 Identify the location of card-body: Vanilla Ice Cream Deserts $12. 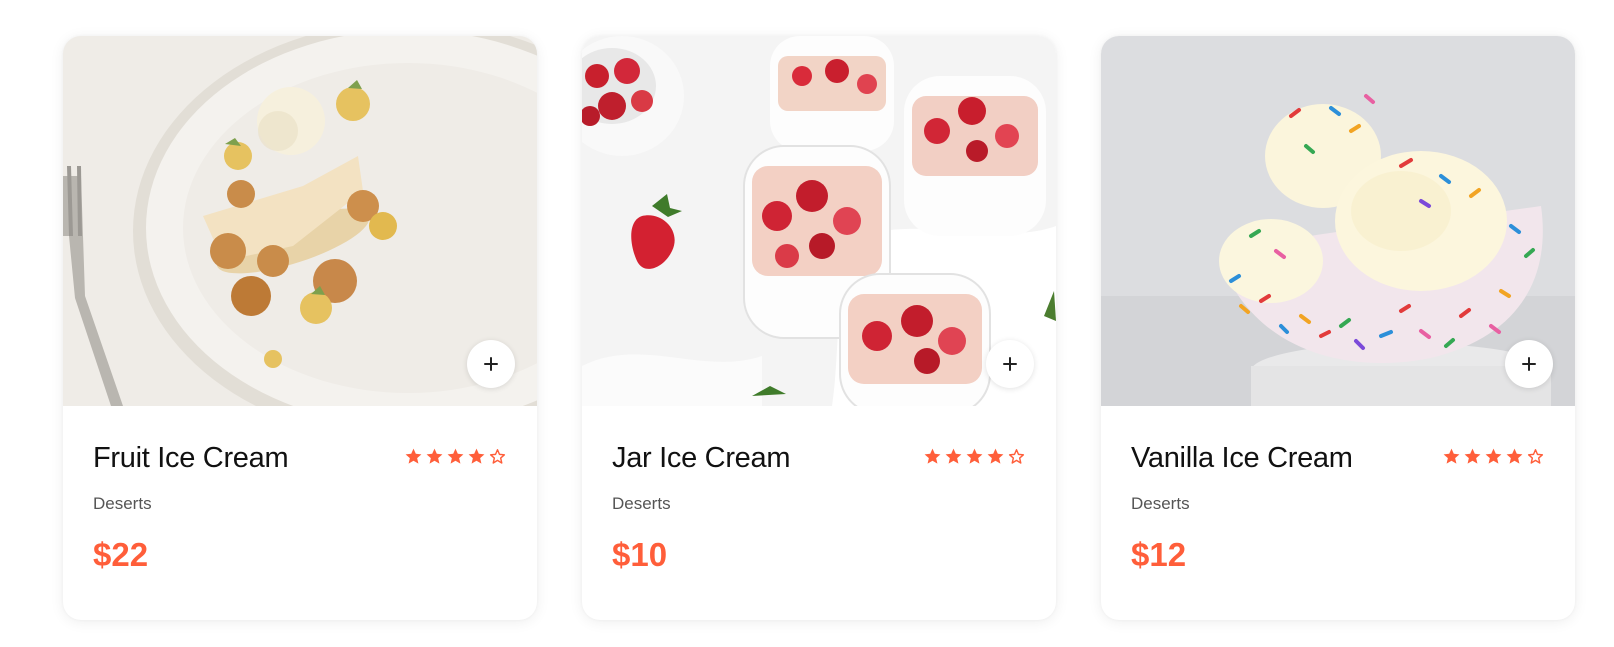
(1338, 490).